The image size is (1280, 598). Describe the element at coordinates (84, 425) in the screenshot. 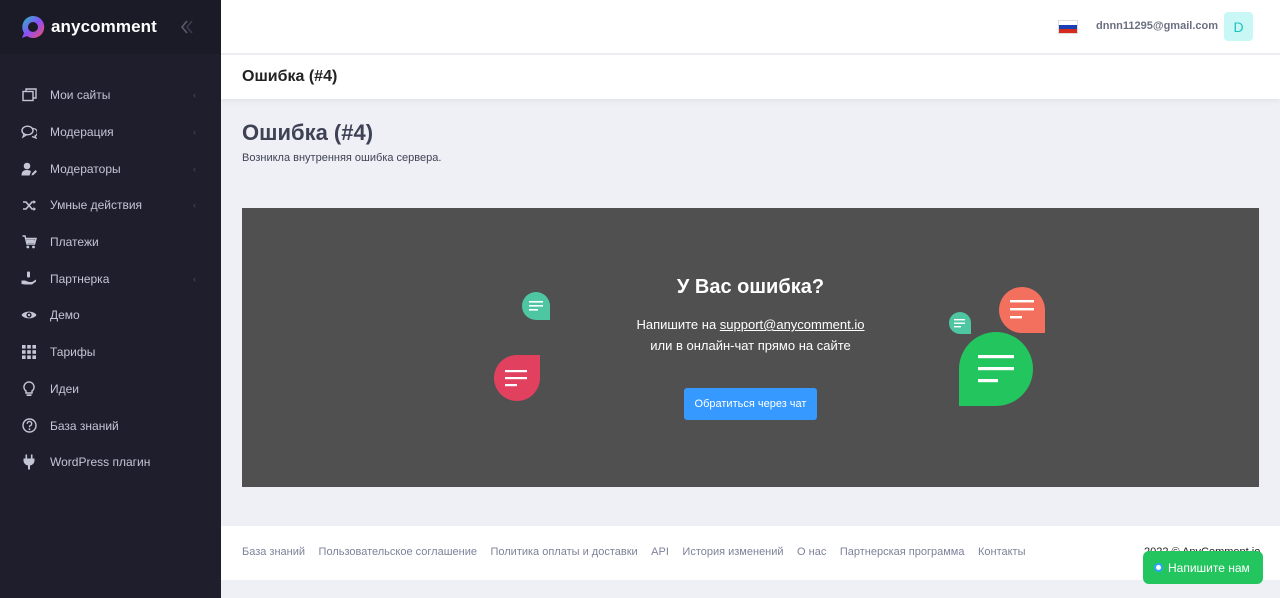

I see `sidebar-item-label: База знаний` at that location.